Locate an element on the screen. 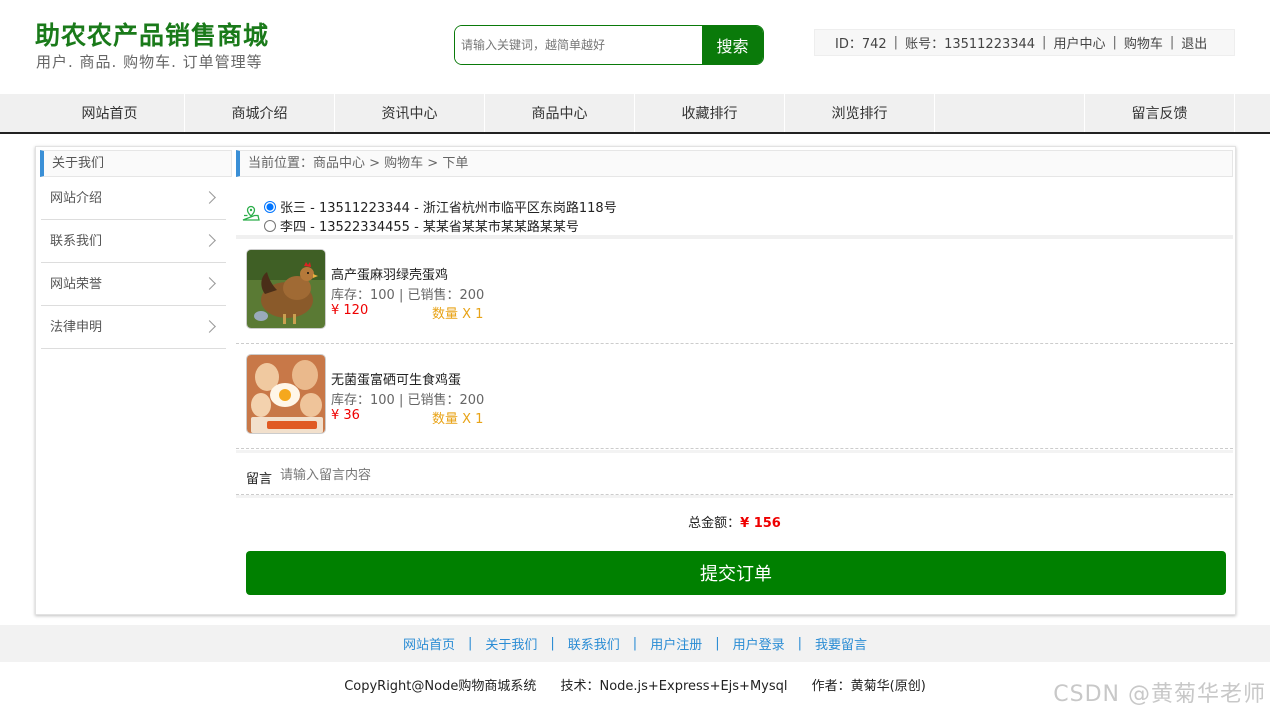  order-item: 高产蛋麻羽绿壳蛋鸡 库存：100 | 已销售：200 ¥ 120 数量 X 1 is located at coordinates (734, 291).